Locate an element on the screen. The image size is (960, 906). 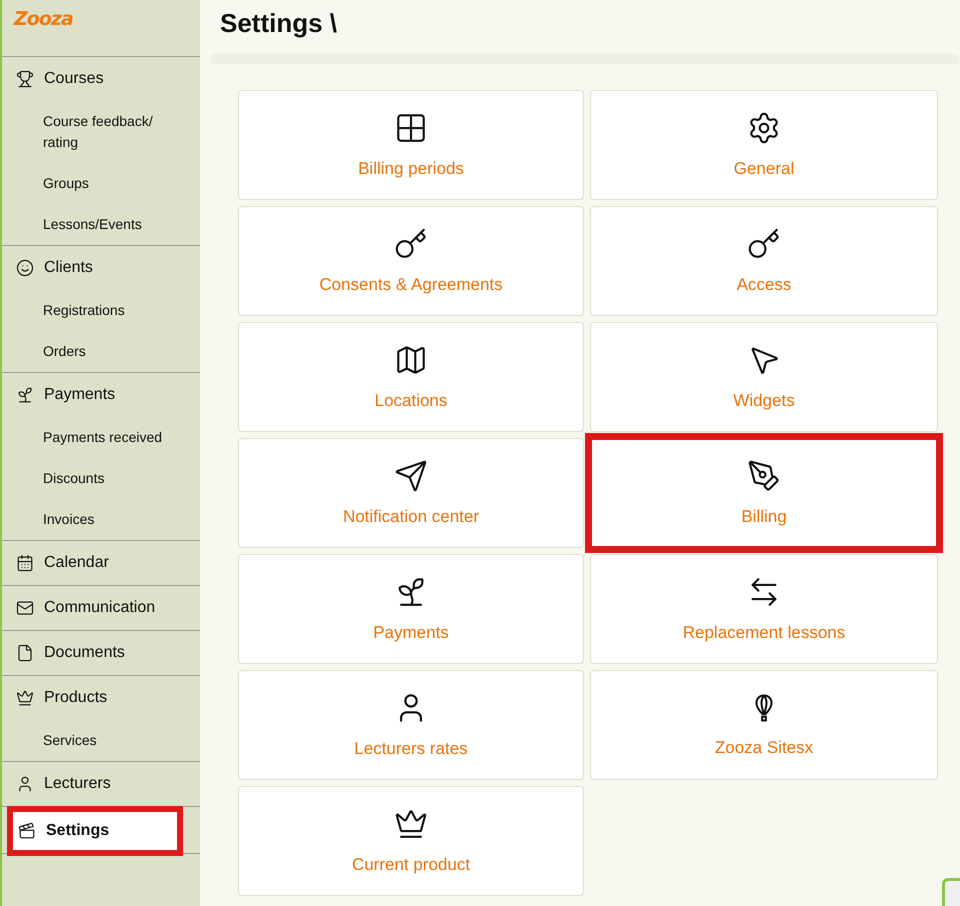
person-icon is located at coordinates (25, 784).